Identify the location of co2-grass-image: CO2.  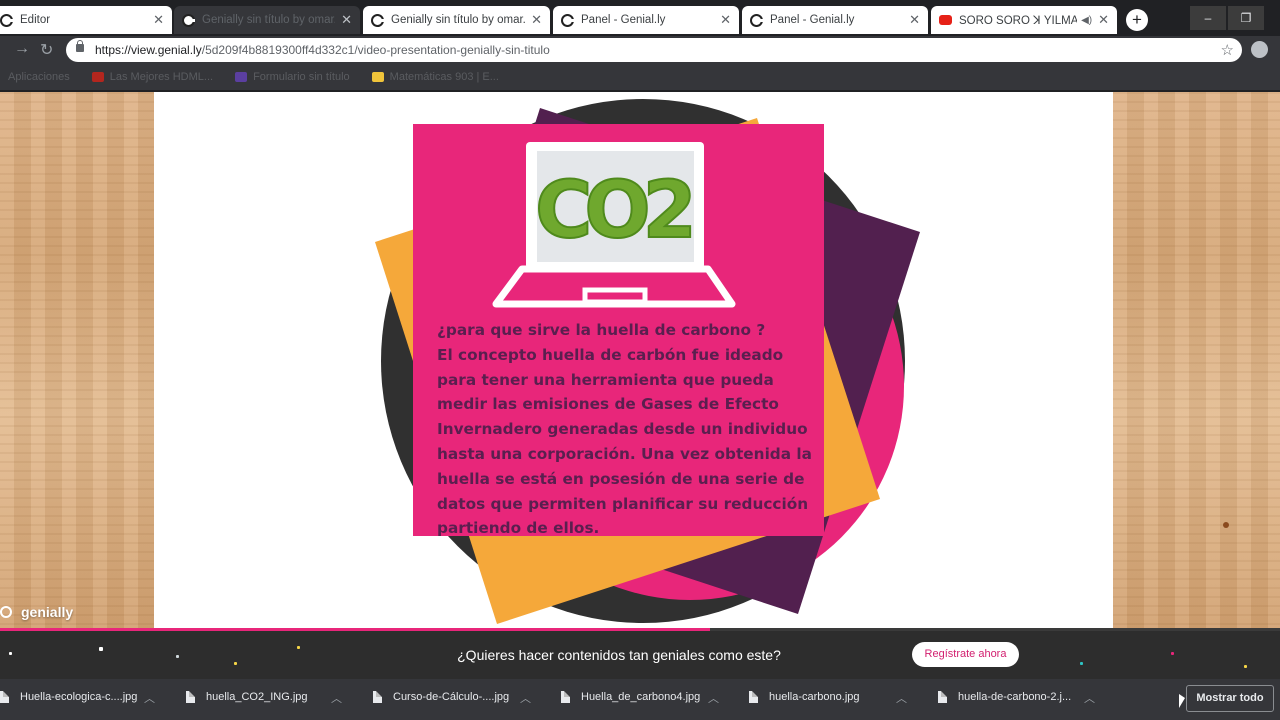
(617, 211).